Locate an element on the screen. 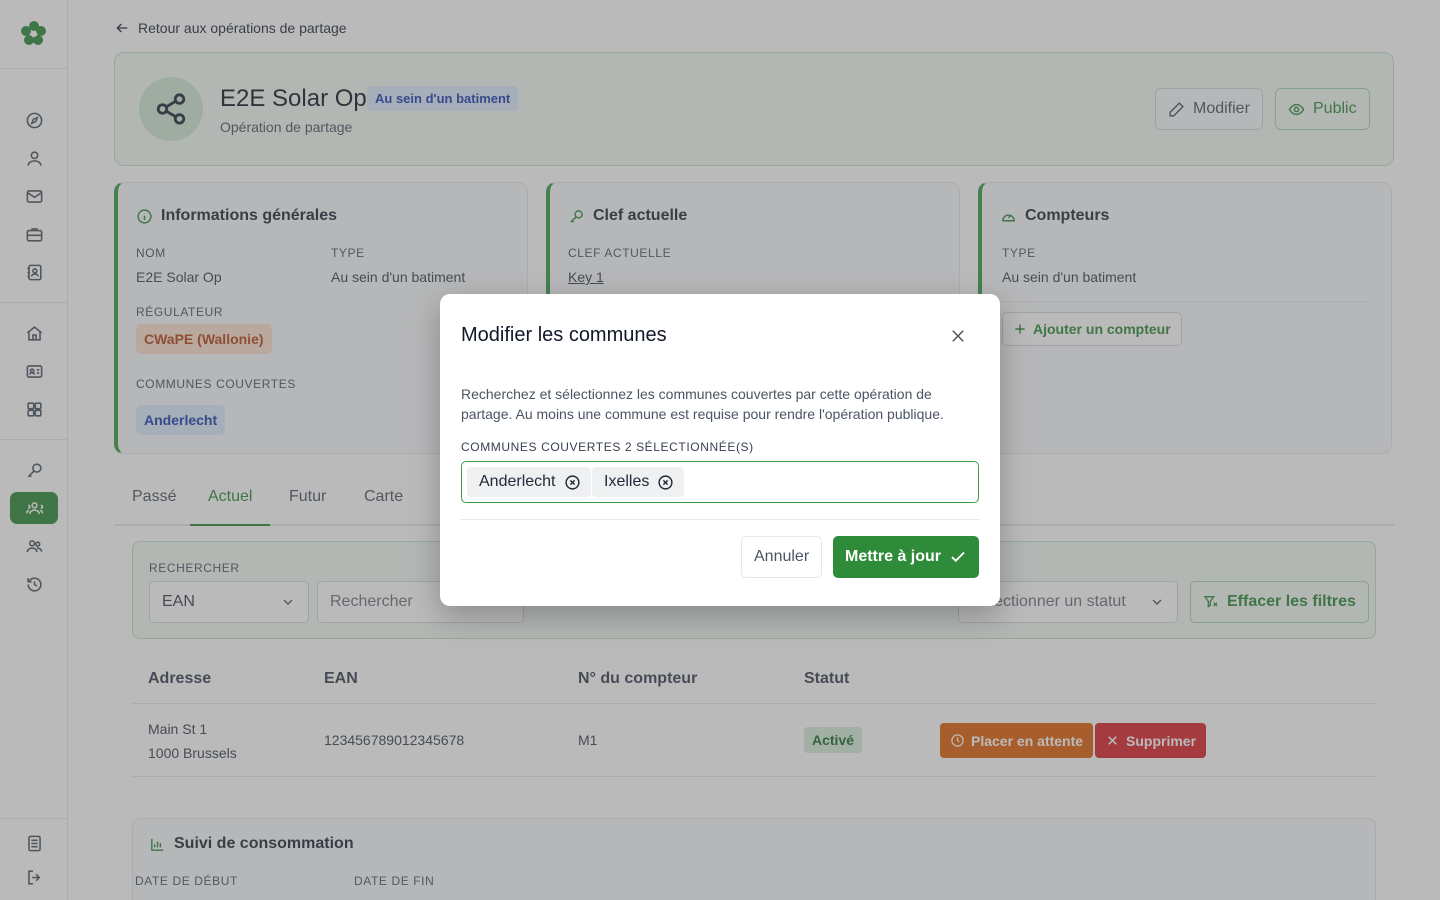 Image resolution: width=1440 pixels, height=900 pixels. check-icon is located at coordinates (958, 557).